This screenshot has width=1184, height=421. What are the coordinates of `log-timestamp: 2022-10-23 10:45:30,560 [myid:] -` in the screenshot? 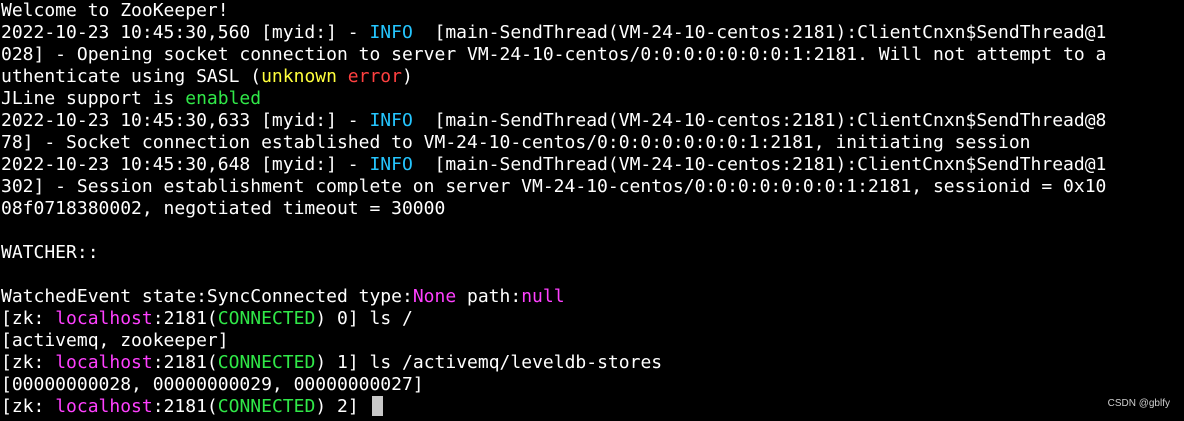 It's located at (185, 32).